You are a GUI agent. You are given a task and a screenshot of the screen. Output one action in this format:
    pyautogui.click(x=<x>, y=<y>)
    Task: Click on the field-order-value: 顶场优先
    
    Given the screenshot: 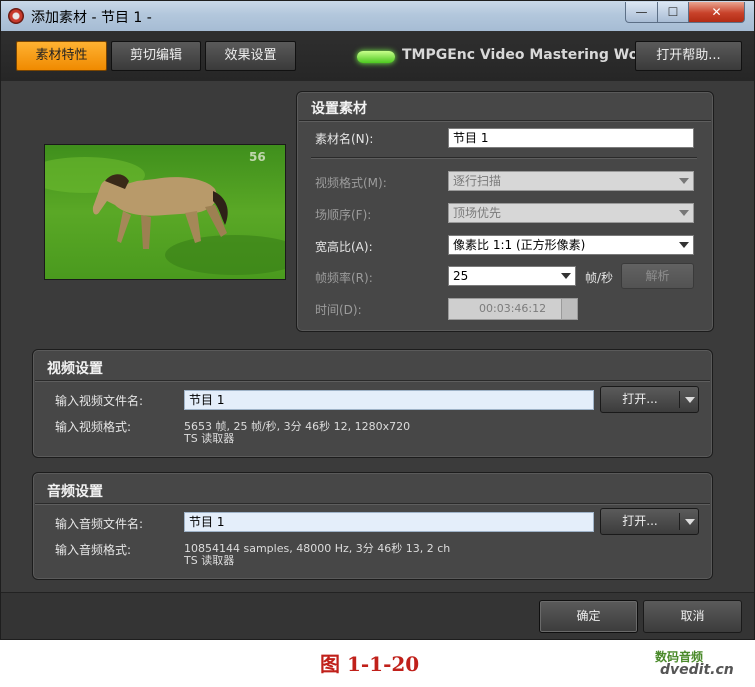 What is the action you would take?
    pyautogui.click(x=477, y=213)
    